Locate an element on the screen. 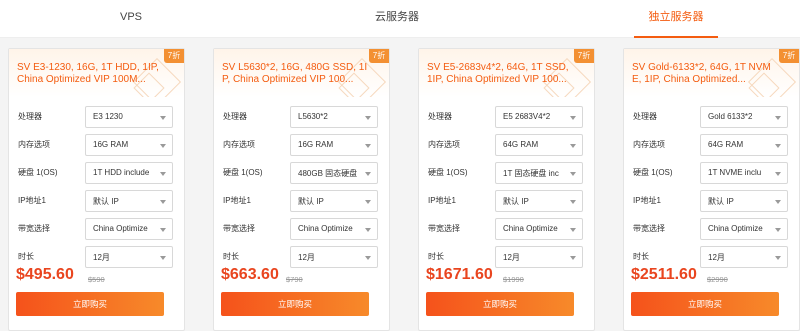  current-price: $2511.60 is located at coordinates (664, 274).